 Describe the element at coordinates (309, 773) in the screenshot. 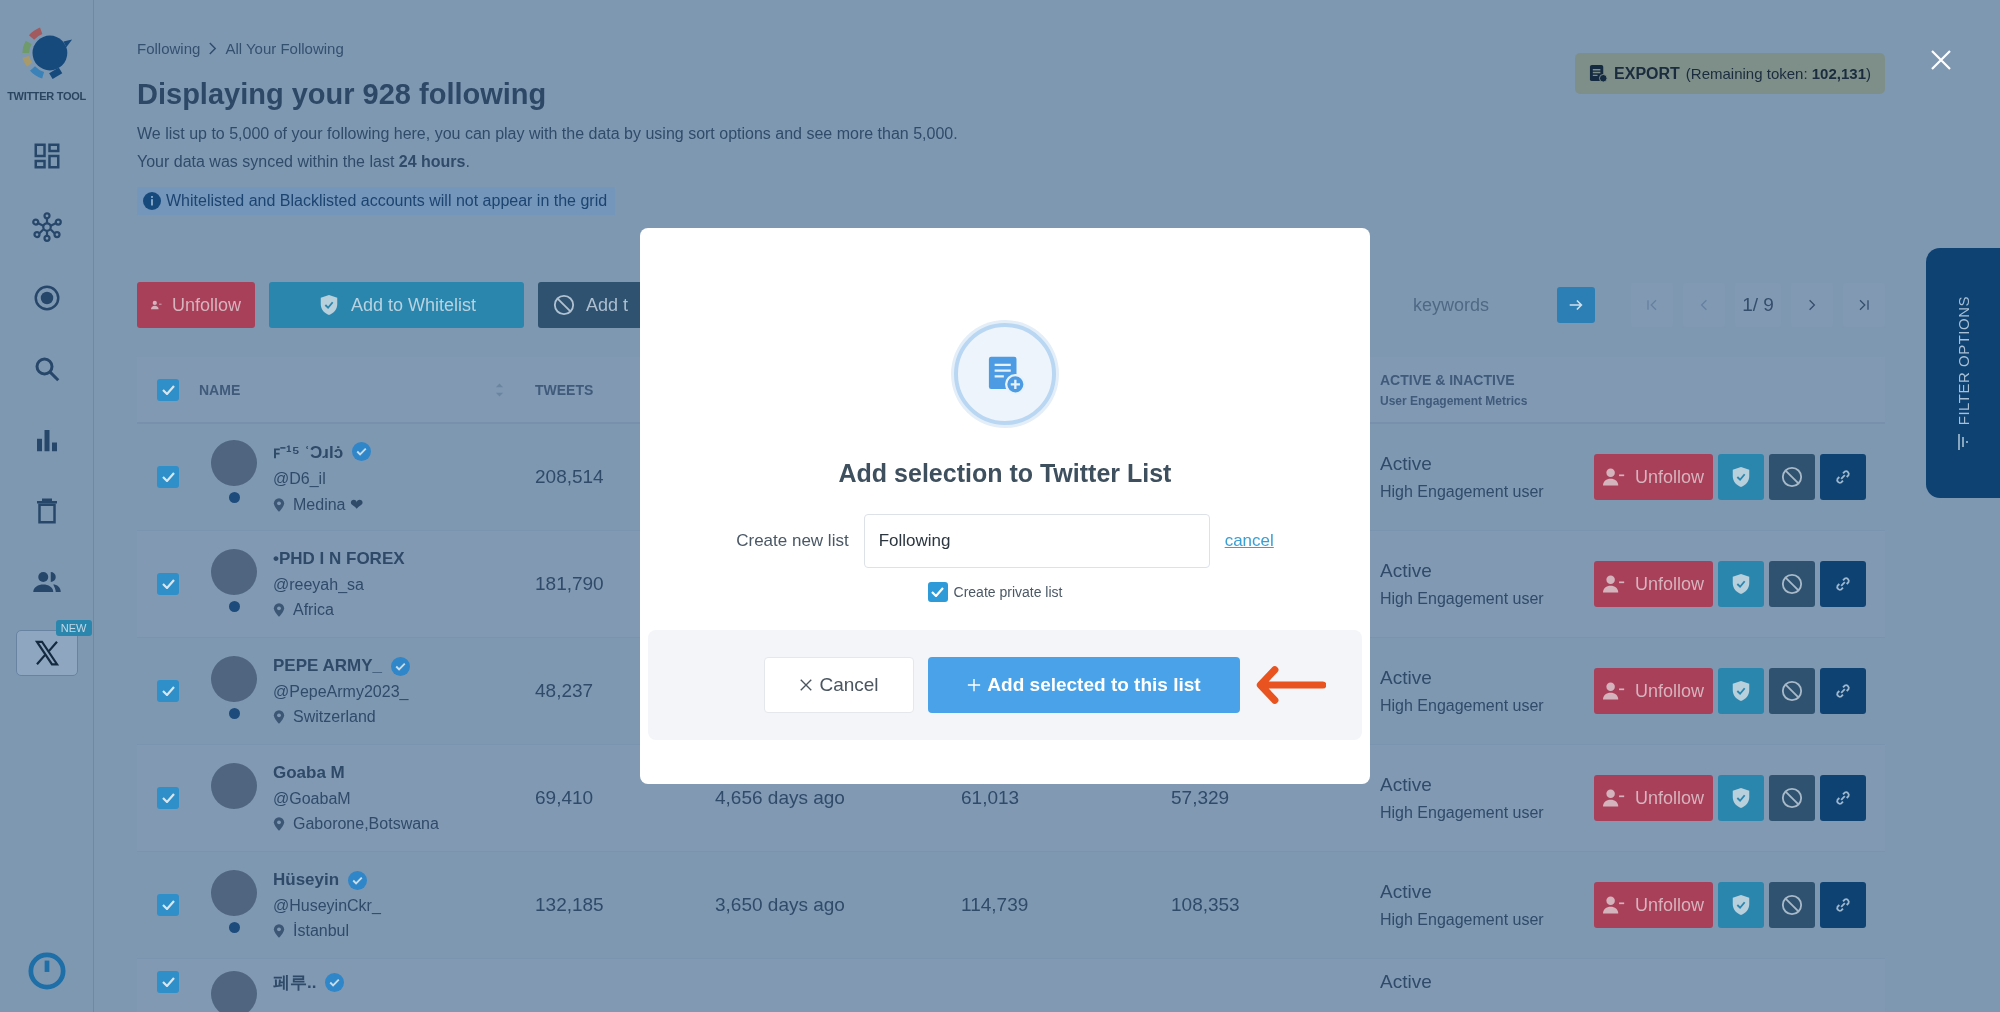

I see `user-name: Goaba M` at that location.